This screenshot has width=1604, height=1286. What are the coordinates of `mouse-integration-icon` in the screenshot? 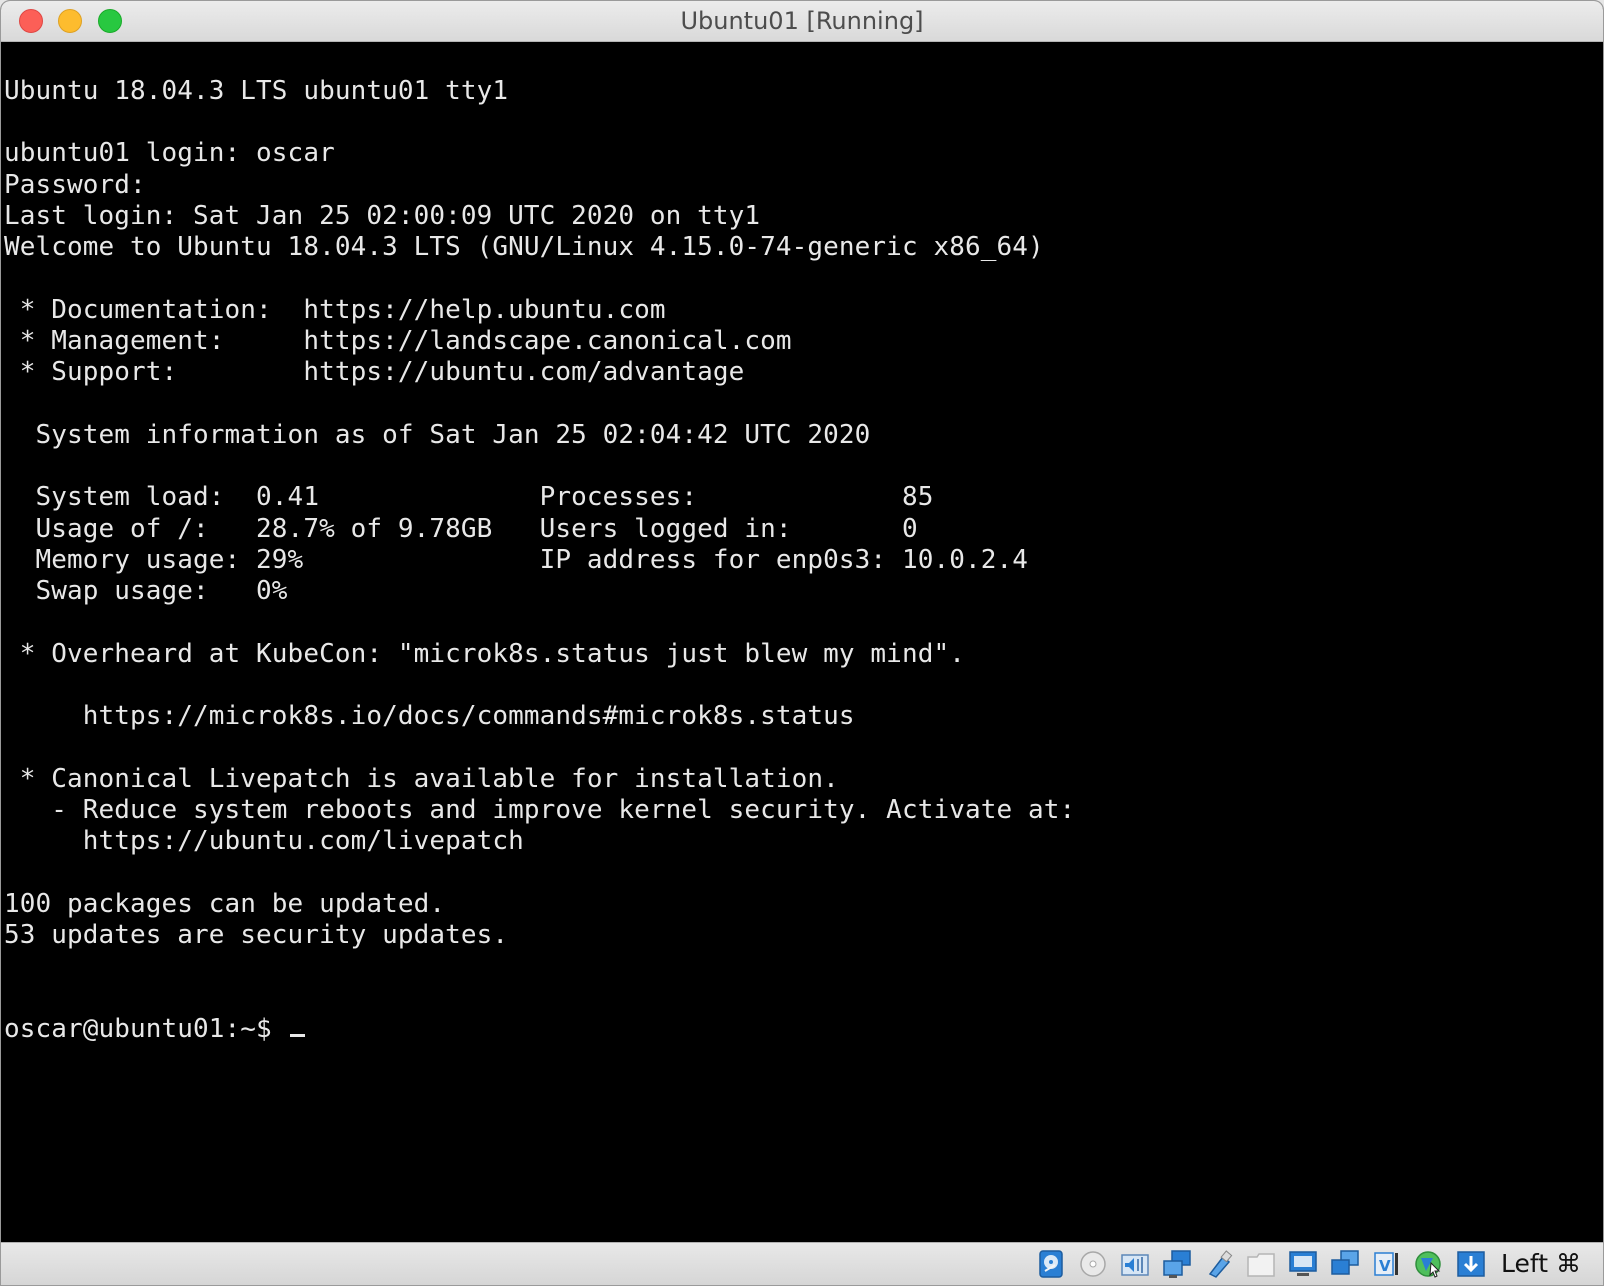 It's located at (1429, 1264).